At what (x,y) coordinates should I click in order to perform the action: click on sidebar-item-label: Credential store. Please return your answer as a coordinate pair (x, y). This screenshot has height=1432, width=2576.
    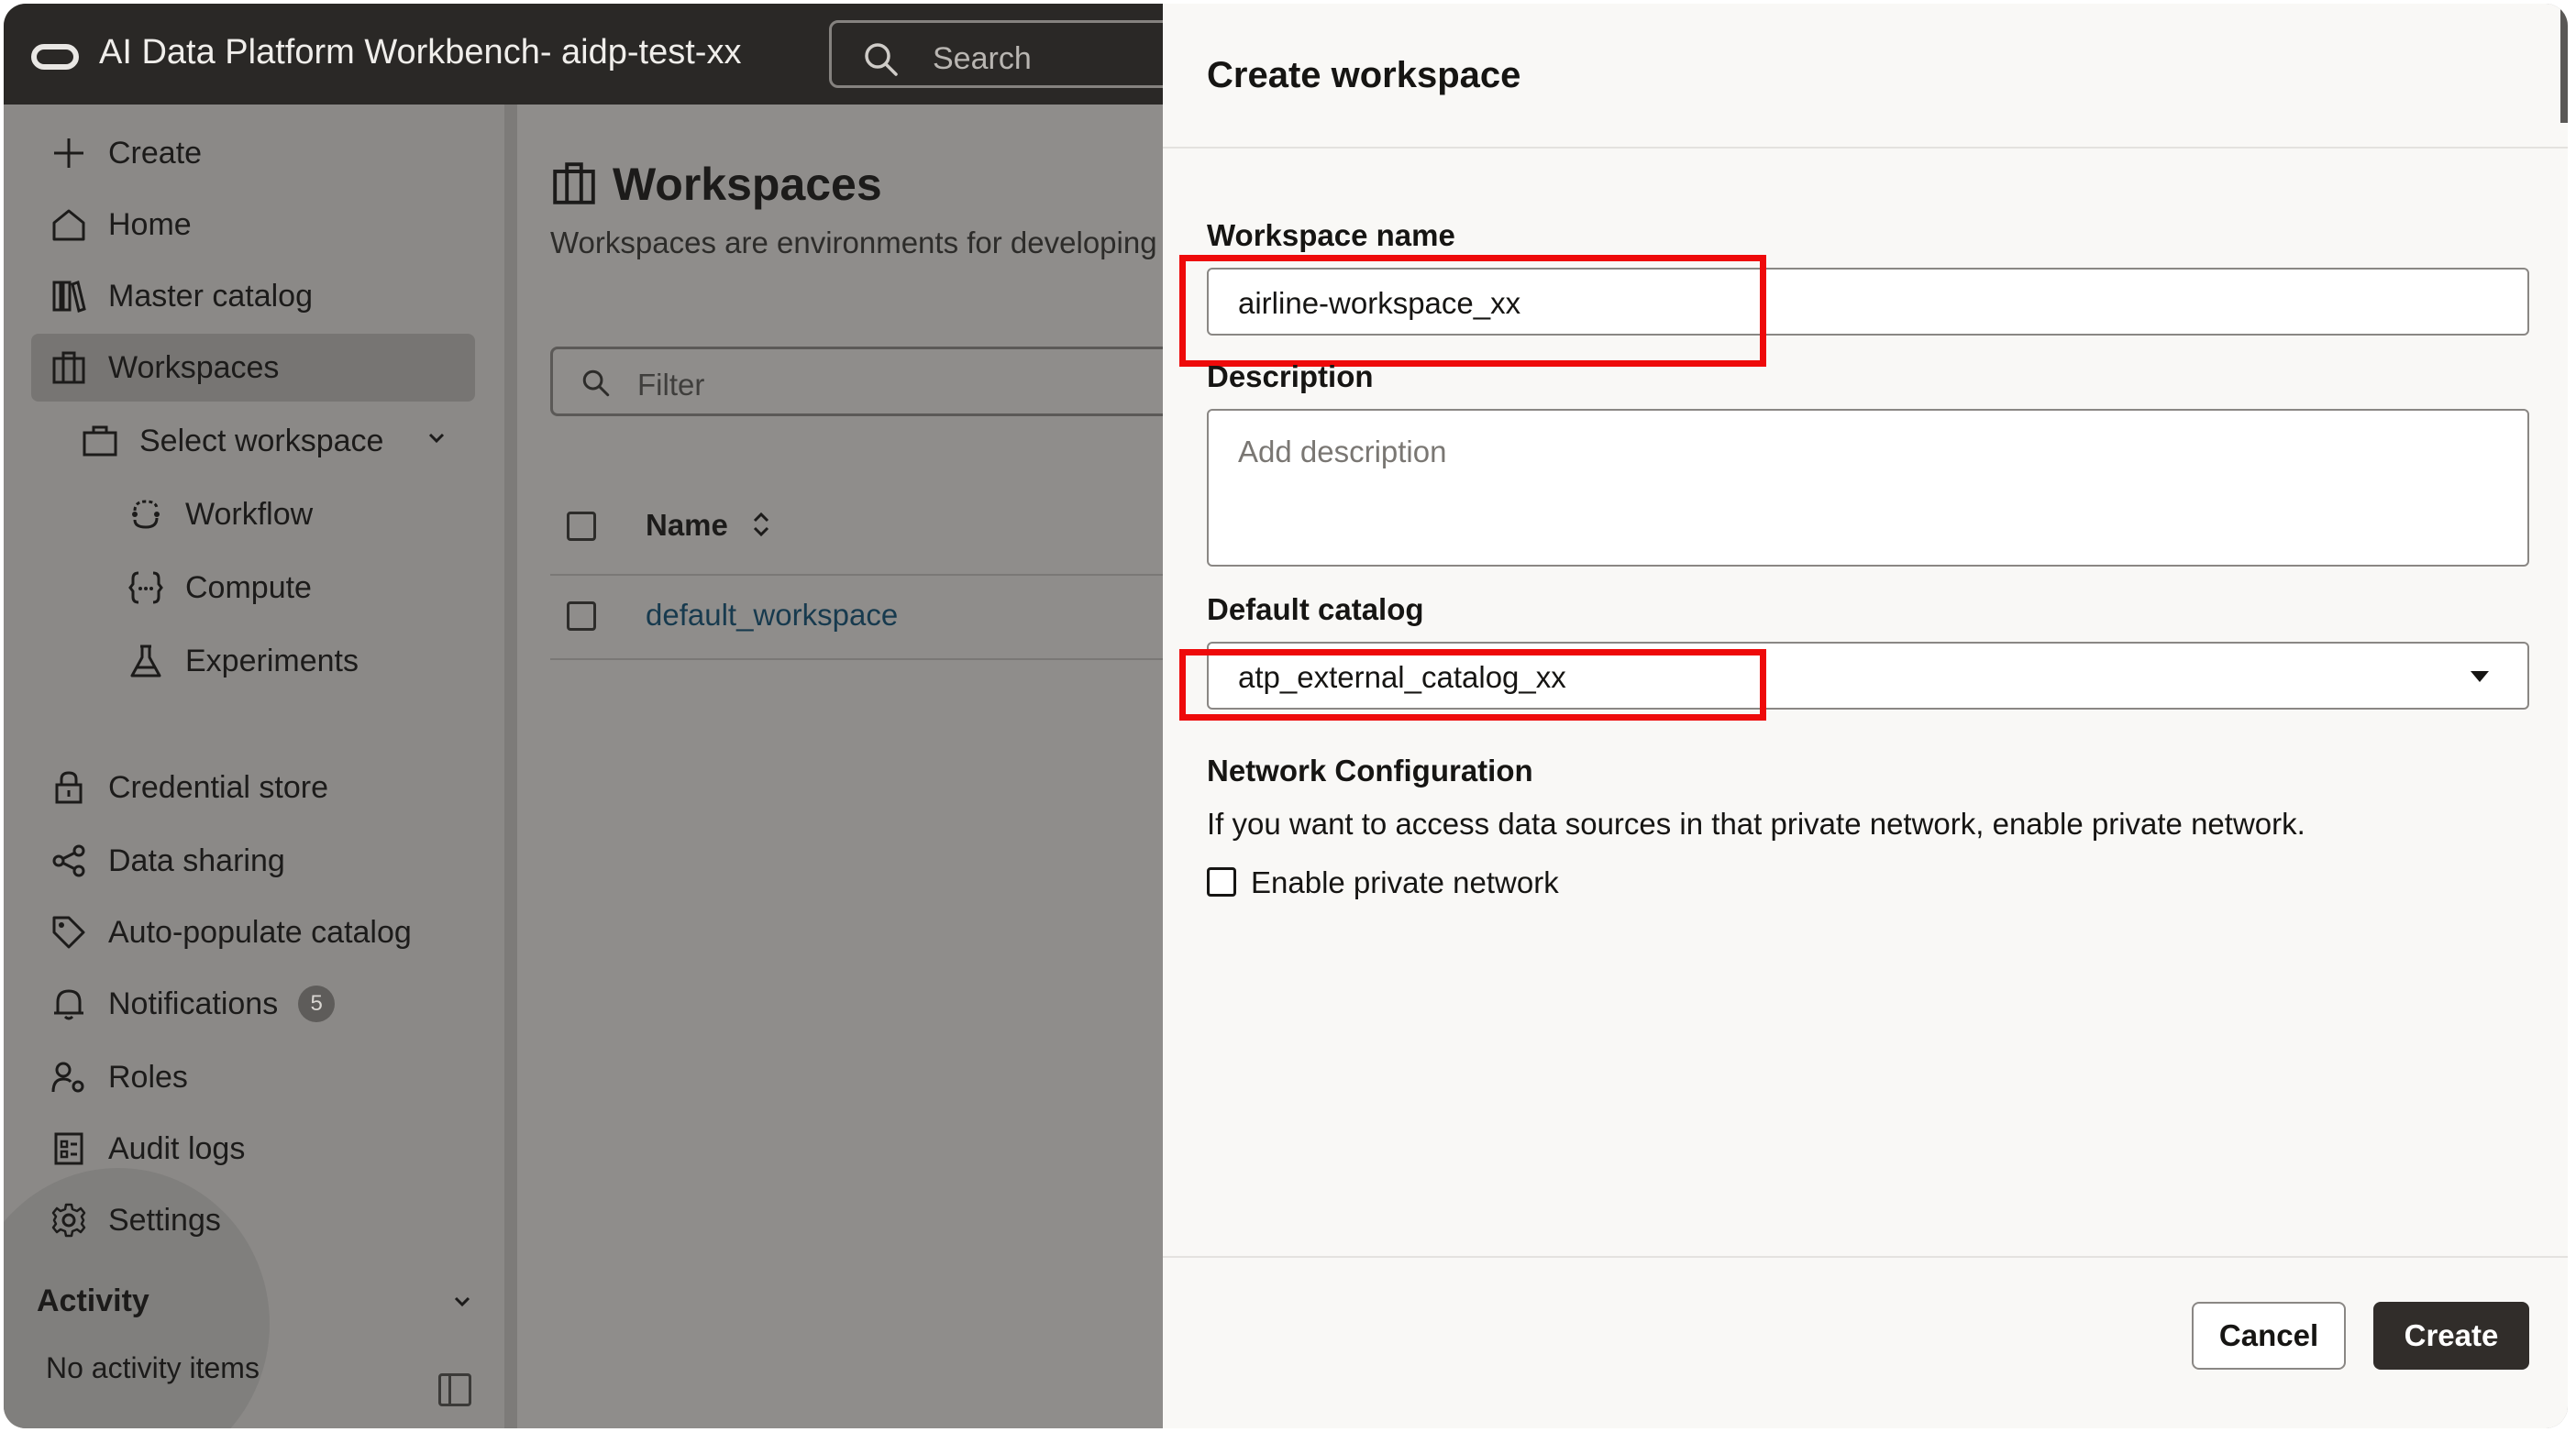
    Looking at the image, I should click on (218, 787).